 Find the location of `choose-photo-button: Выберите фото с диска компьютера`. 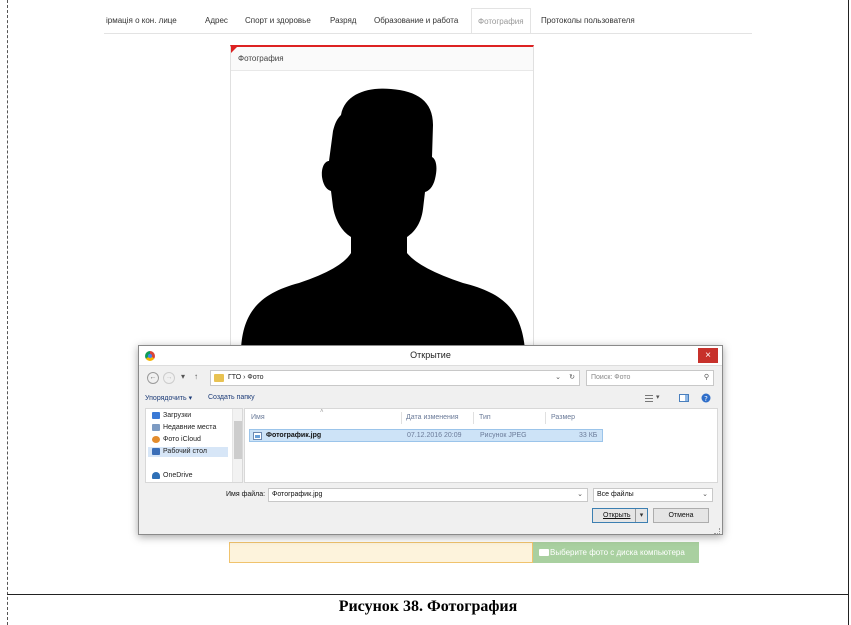

choose-photo-button: Выберите фото с диска компьютера is located at coordinates (616, 552).